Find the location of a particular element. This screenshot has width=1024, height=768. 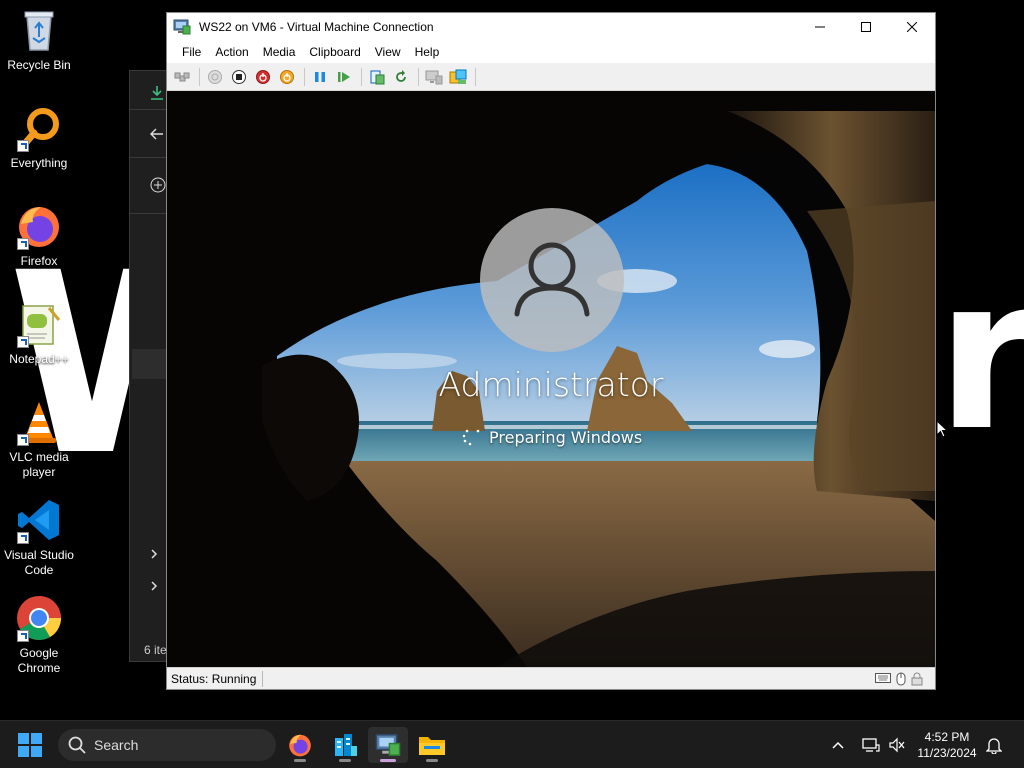

pause-button is located at coordinates (320, 77).